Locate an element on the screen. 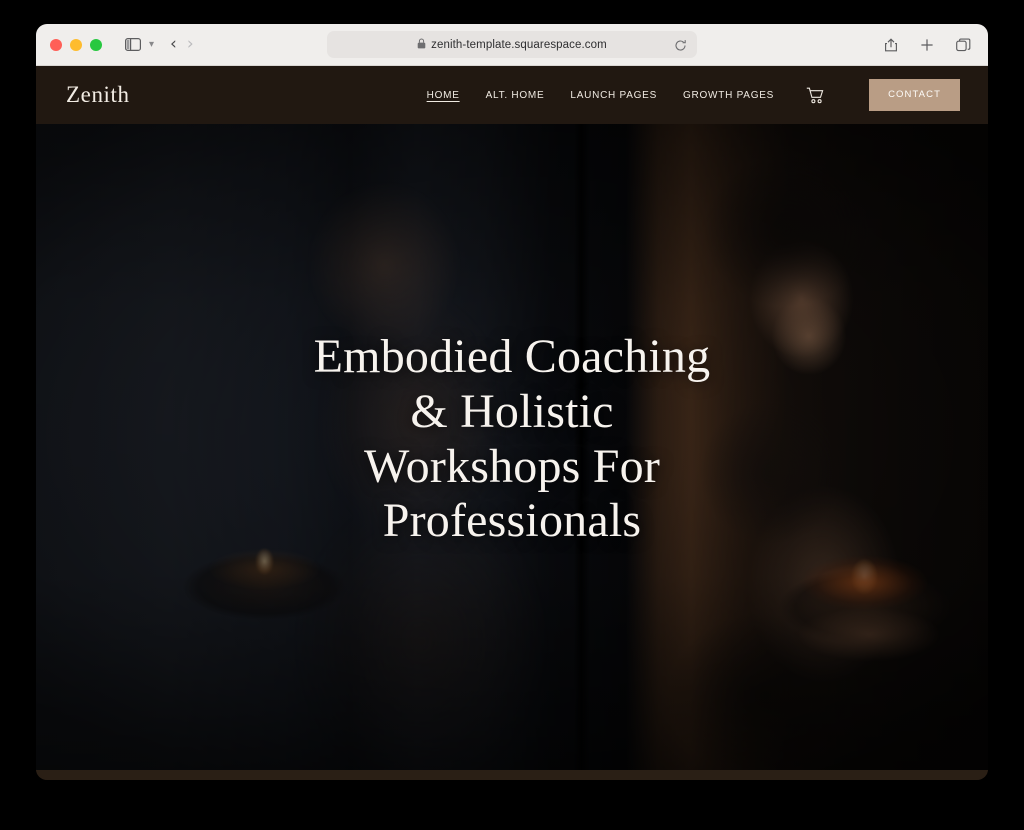  hero-headline-line-1: Embodied Coaching is located at coordinates (512, 357).